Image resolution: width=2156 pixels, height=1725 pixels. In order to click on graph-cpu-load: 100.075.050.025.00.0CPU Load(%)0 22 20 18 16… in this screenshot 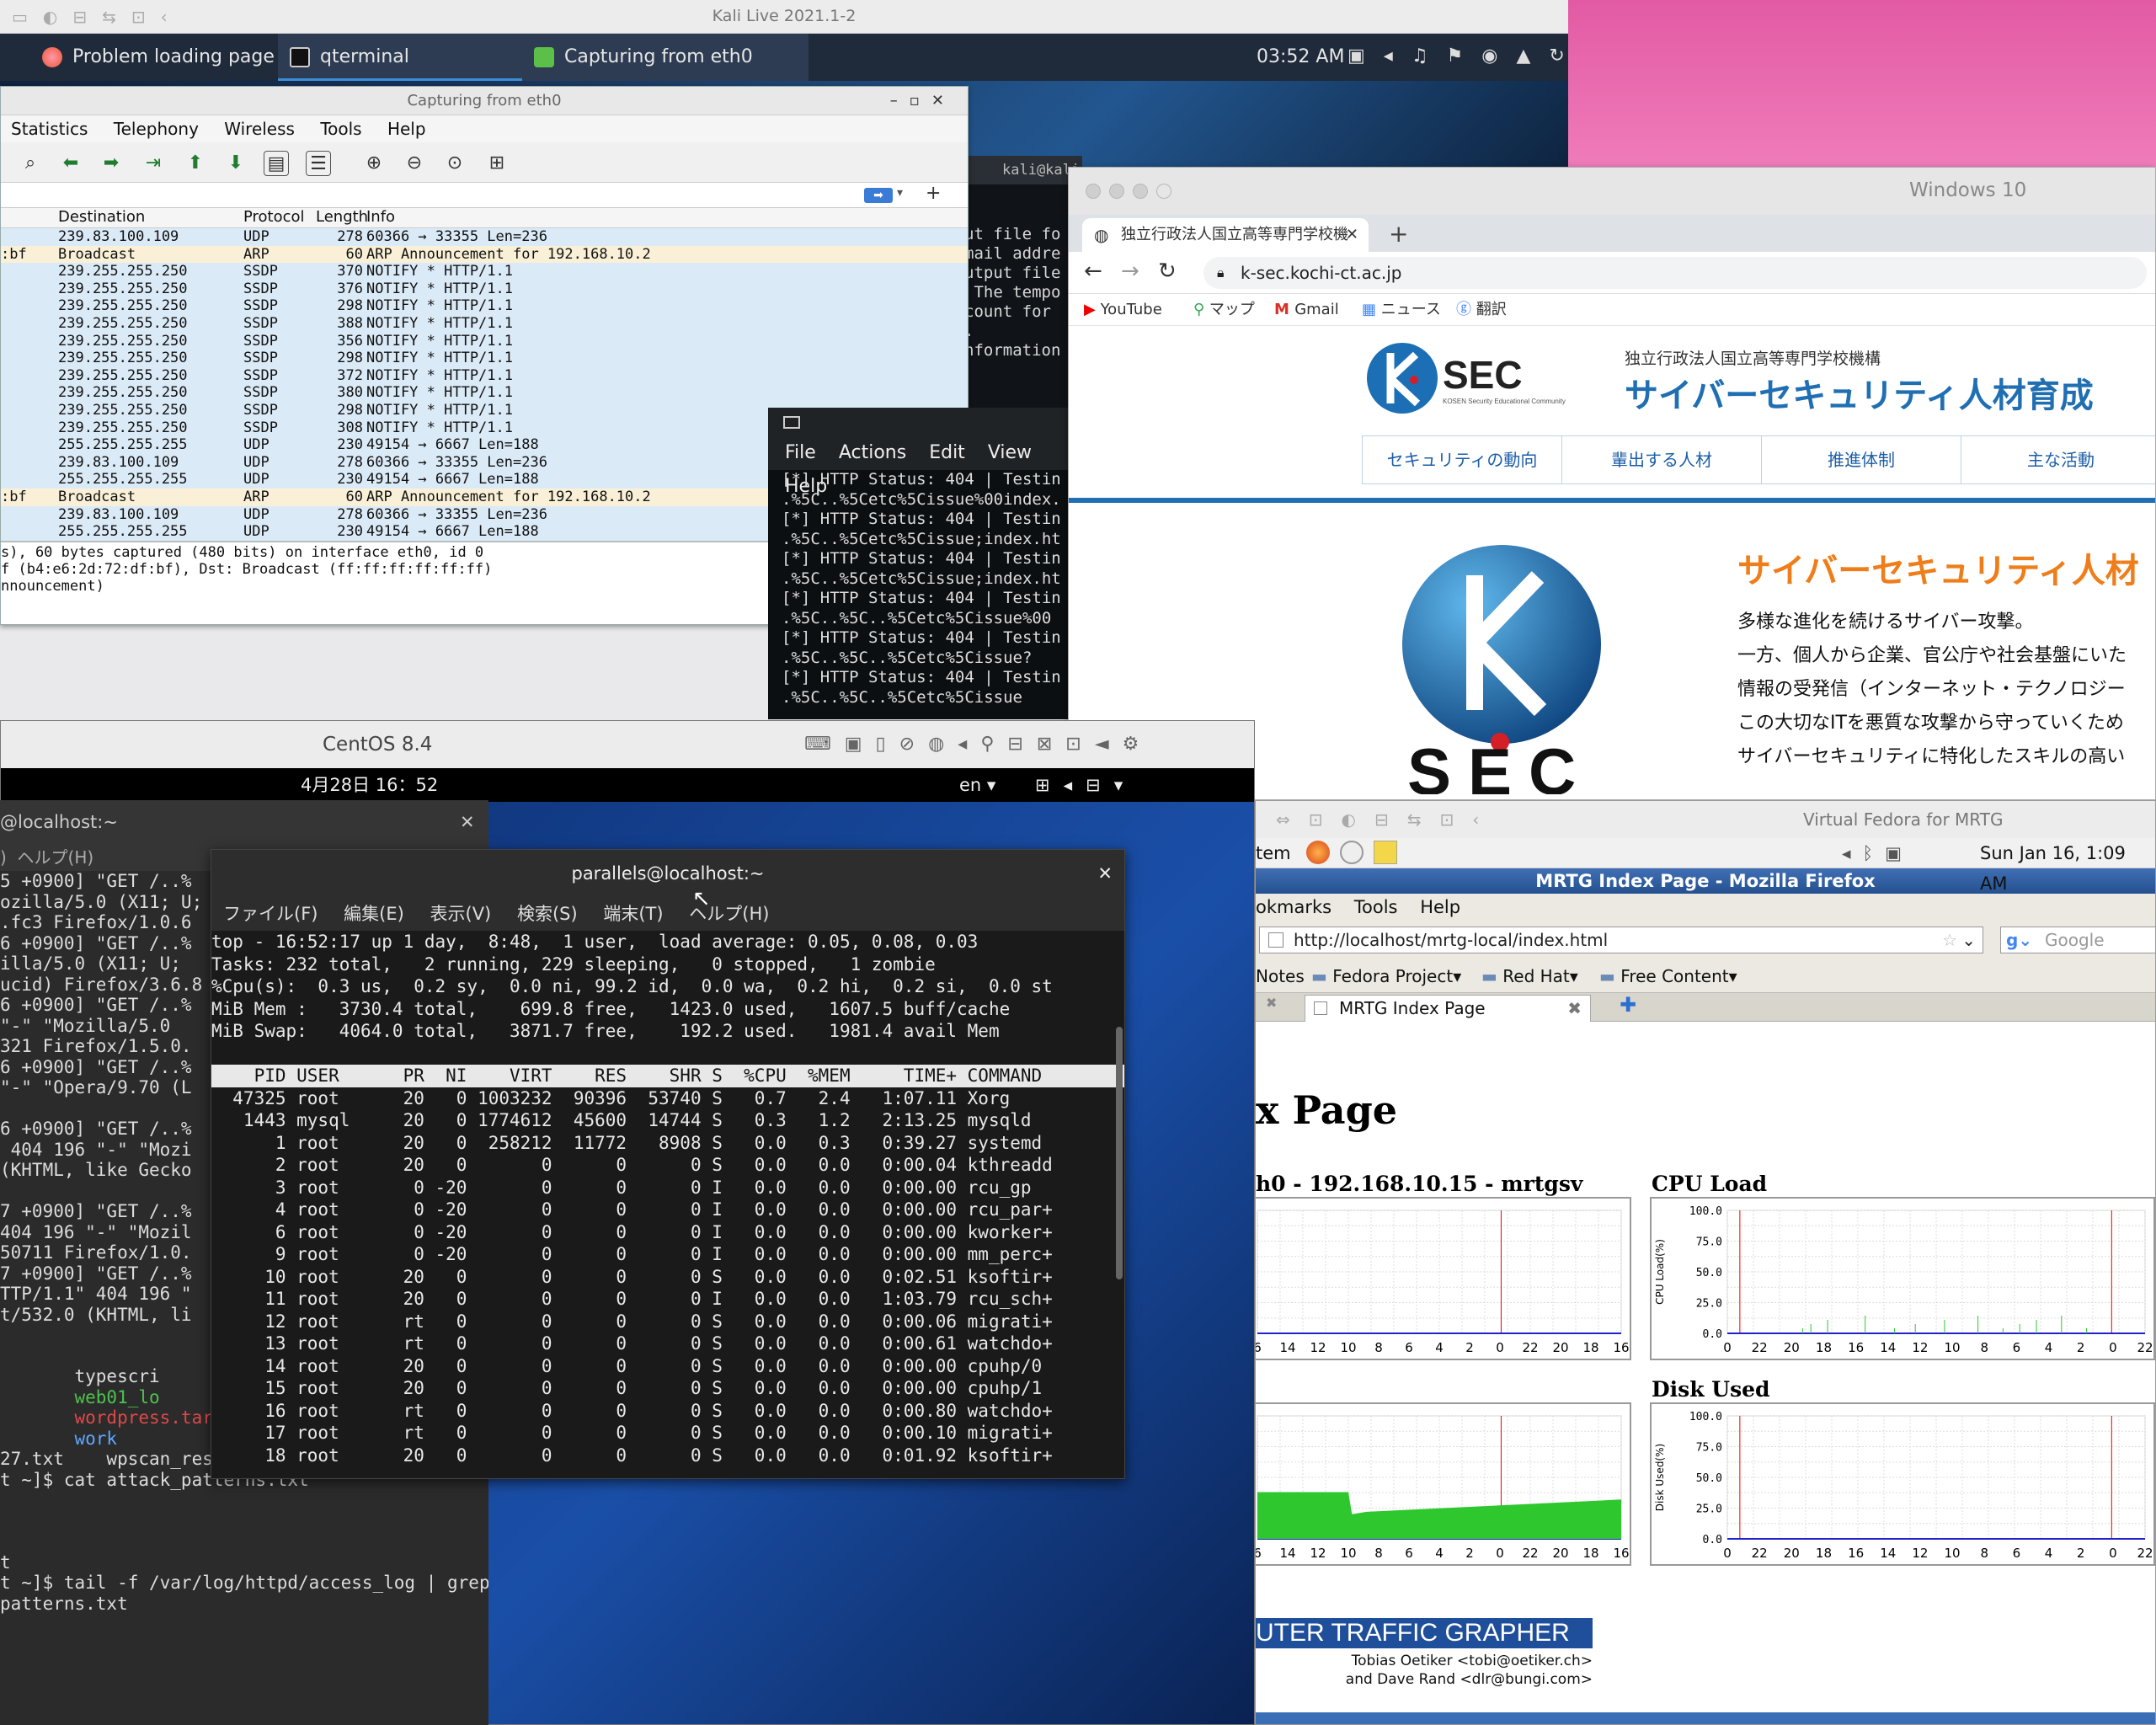, I will do `click(1902, 1278)`.